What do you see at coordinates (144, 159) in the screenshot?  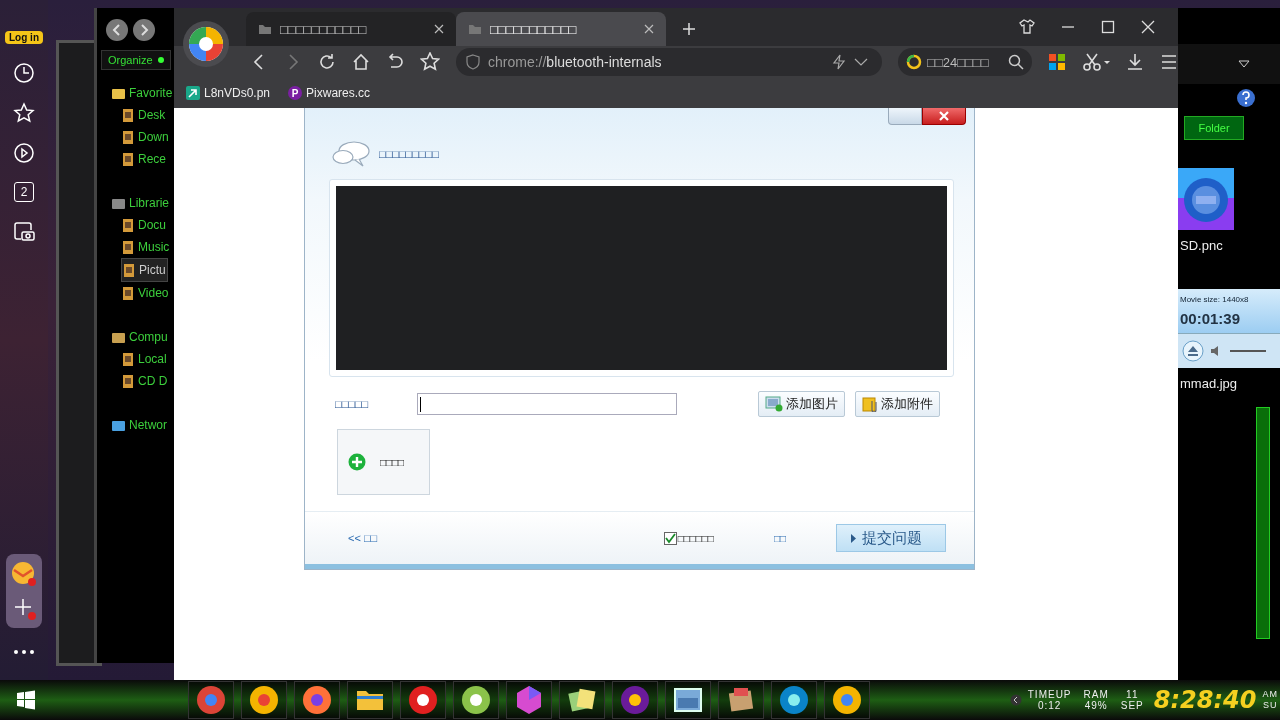 I see `nav-item: Rece` at bounding box center [144, 159].